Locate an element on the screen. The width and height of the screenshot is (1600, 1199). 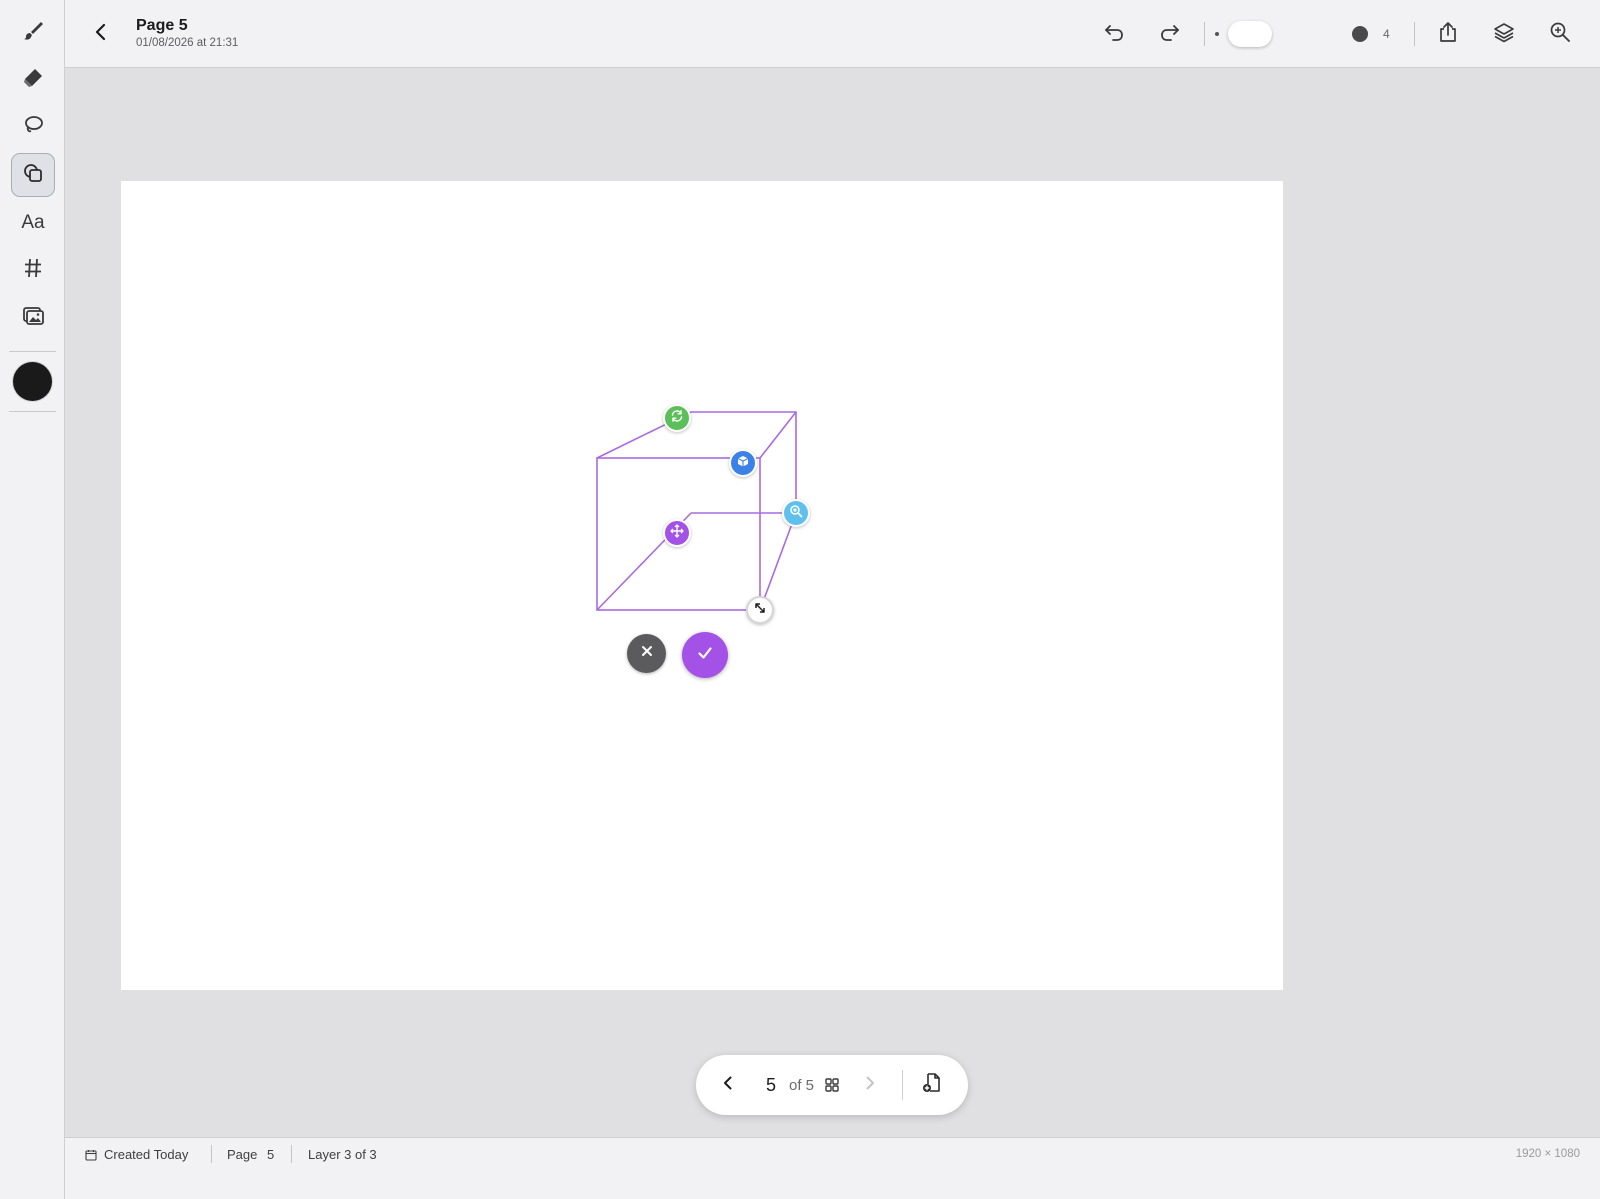
move-handle is located at coordinates (677, 533).